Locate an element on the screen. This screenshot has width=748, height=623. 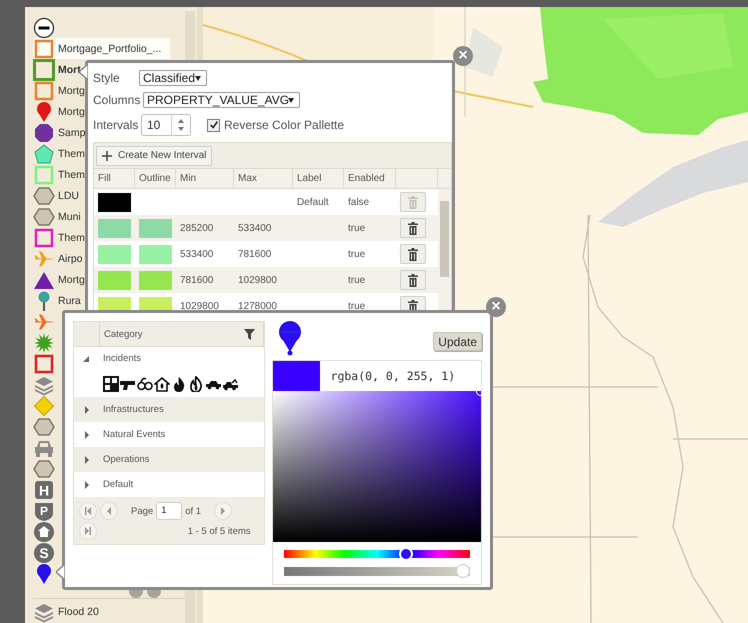
letter-badge-icon: S is located at coordinates (44, 553).